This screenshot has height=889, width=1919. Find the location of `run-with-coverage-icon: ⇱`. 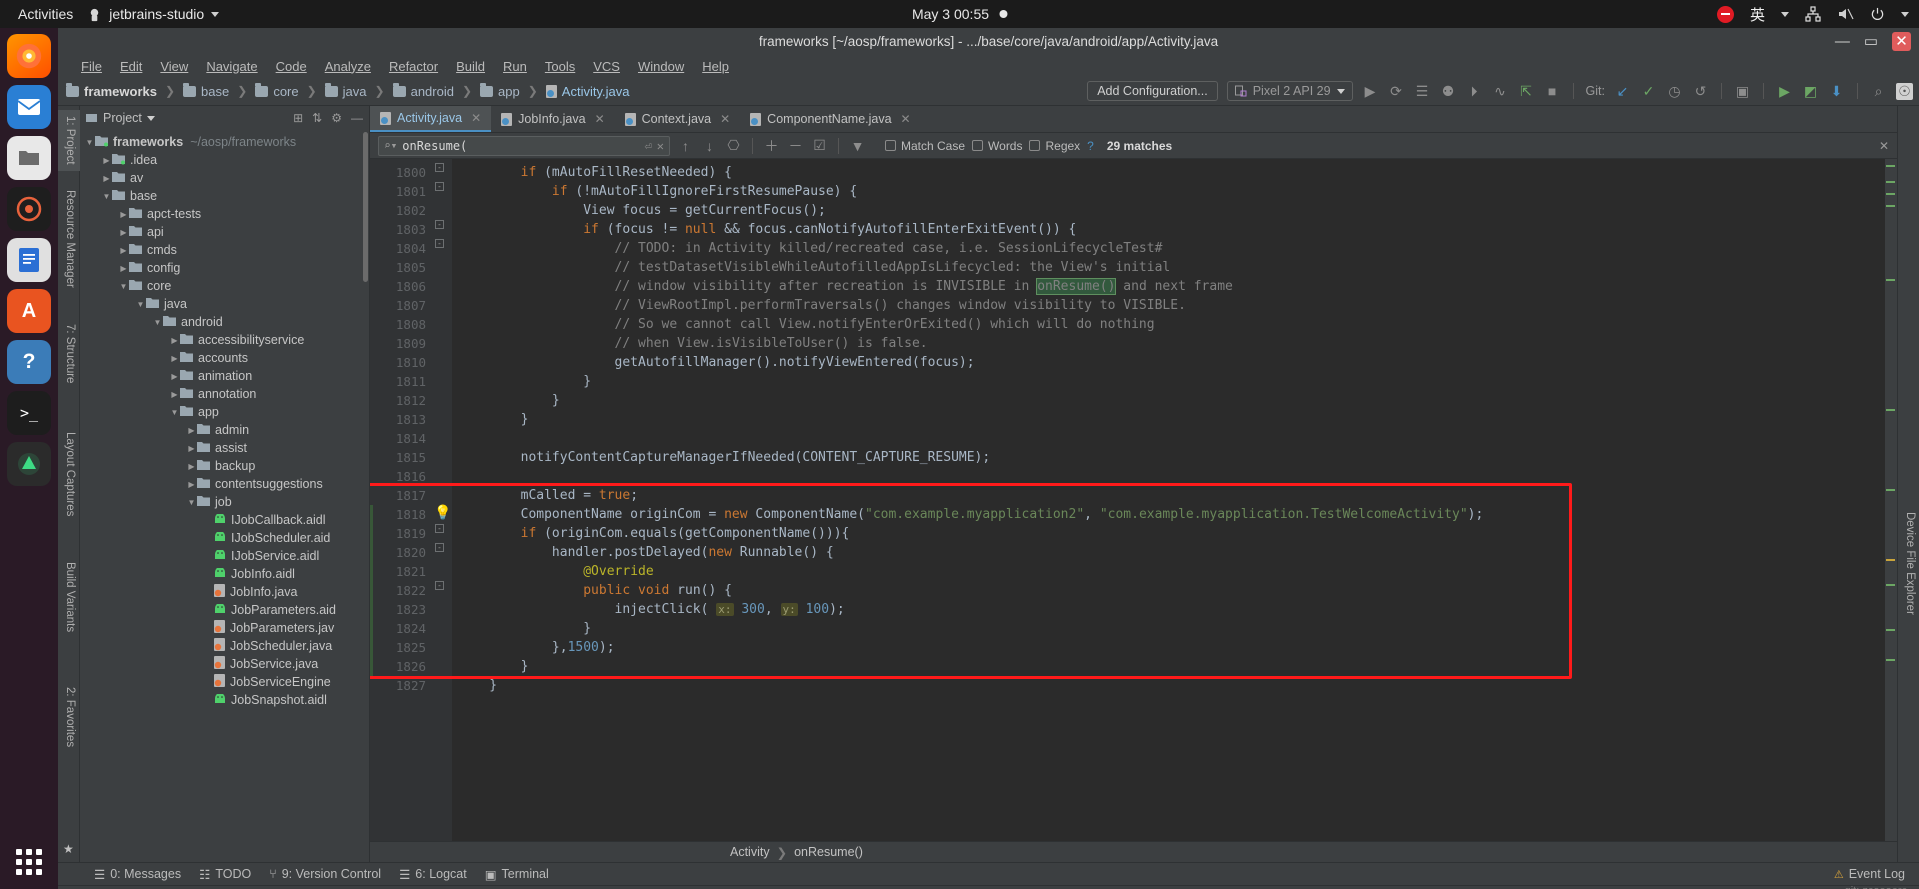

run-with-coverage-icon: ⇱ is located at coordinates (1526, 91).